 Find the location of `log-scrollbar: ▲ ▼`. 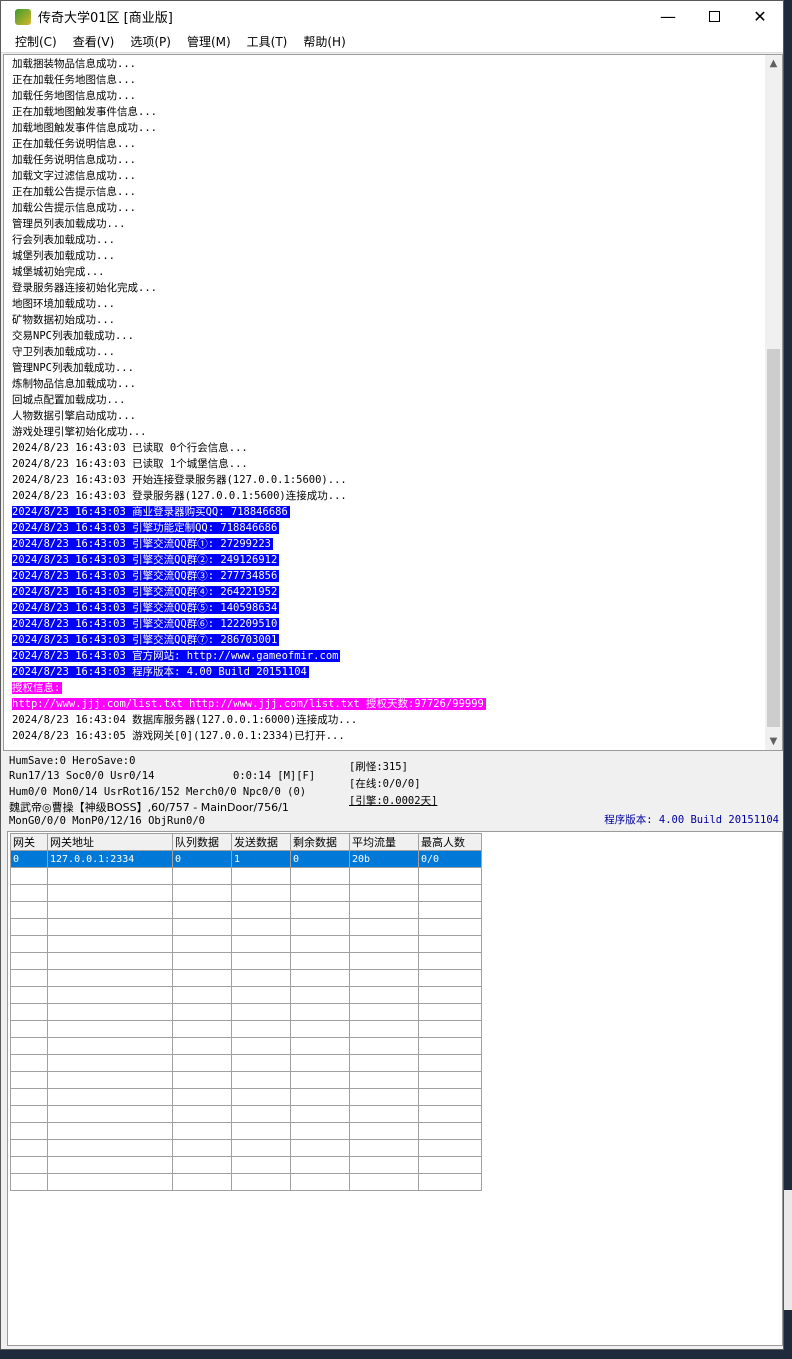

log-scrollbar: ▲ ▼ is located at coordinates (773, 402).